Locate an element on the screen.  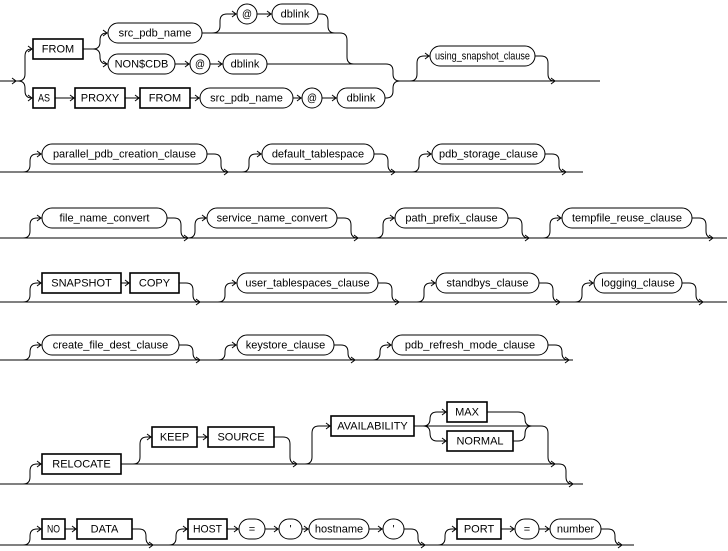
node-label: tempfile_reuse_clause is located at coordinates (627, 219).